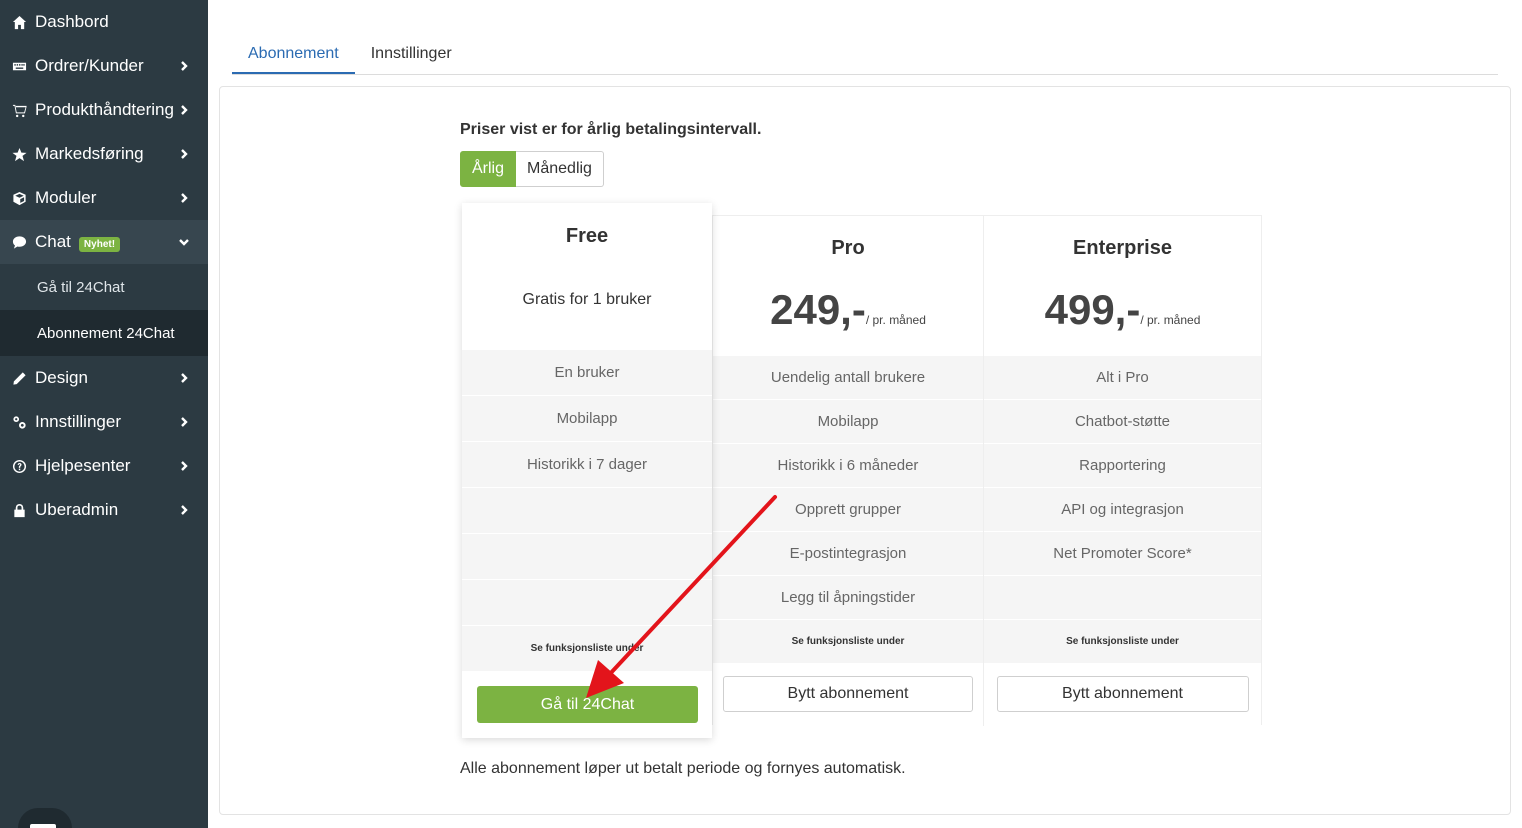  Describe the element at coordinates (19, 110) in the screenshot. I see `cart-icon` at that location.